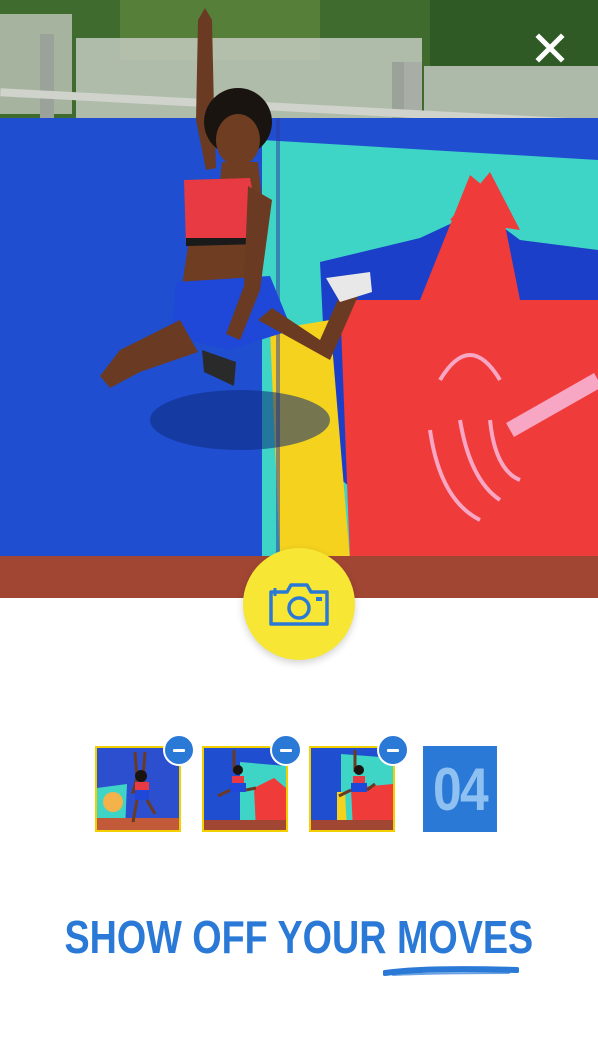  I want to click on remove-photo-2-button, so click(286, 750).